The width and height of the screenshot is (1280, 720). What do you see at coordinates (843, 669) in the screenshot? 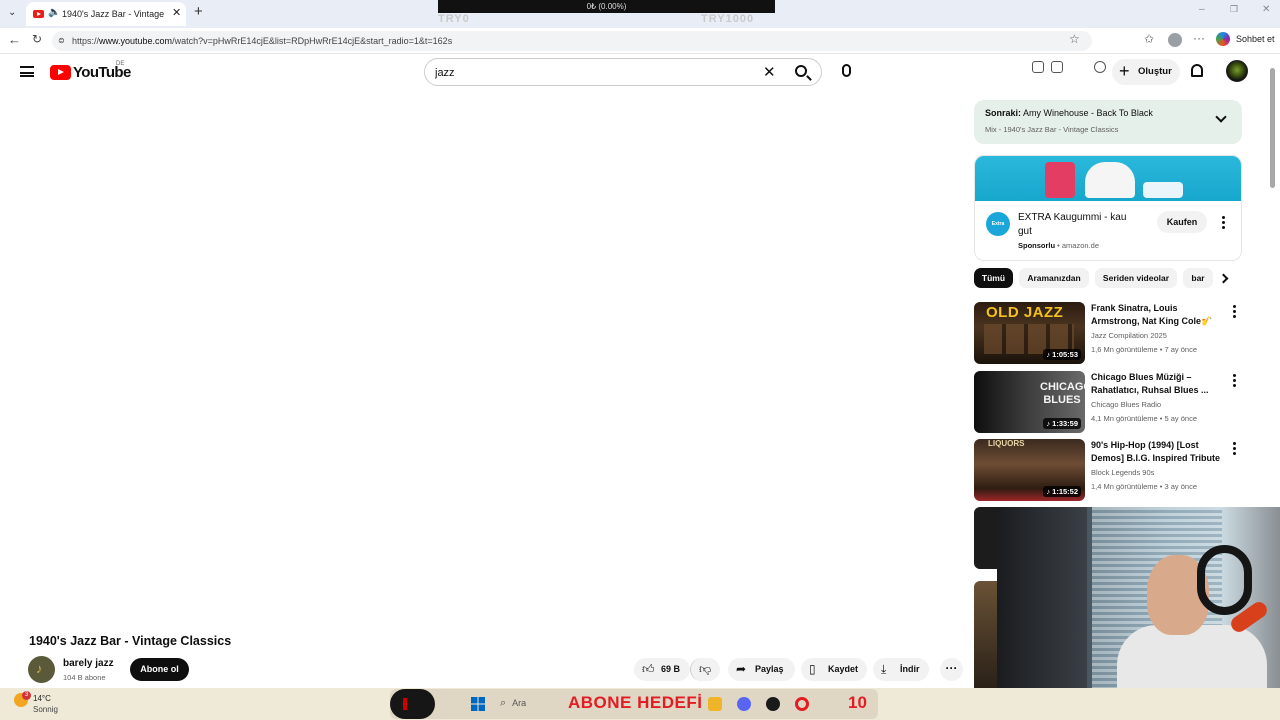
I see `save-label: Kaydet` at bounding box center [843, 669].